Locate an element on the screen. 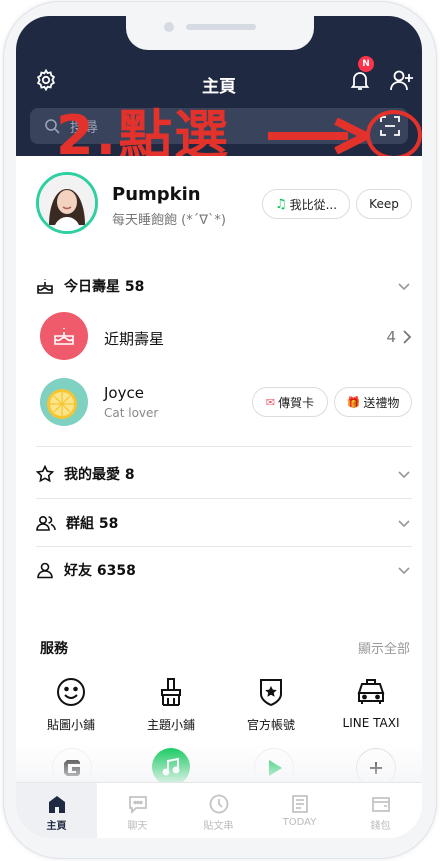 Image resolution: width=440 pixels, height=861 pixels. smiley-icon is located at coordinates (71, 692).